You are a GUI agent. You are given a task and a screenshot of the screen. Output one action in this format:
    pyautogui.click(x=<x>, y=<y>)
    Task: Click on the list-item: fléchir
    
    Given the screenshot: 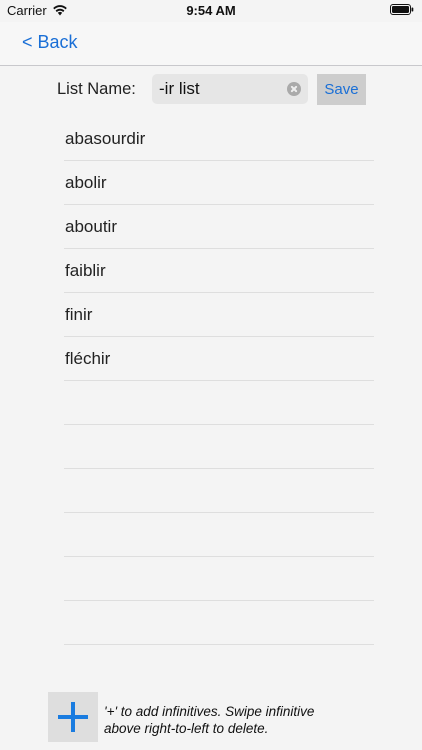 What is the action you would take?
    pyautogui.click(x=219, y=359)
    